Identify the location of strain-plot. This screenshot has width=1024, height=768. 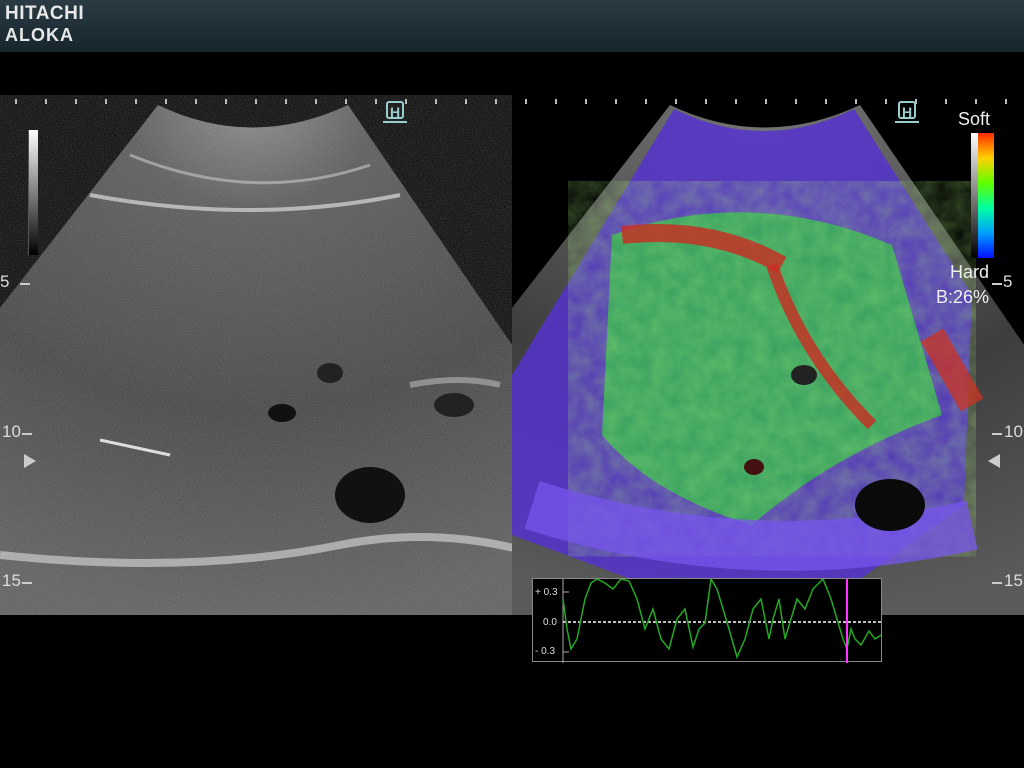
(722, 621).